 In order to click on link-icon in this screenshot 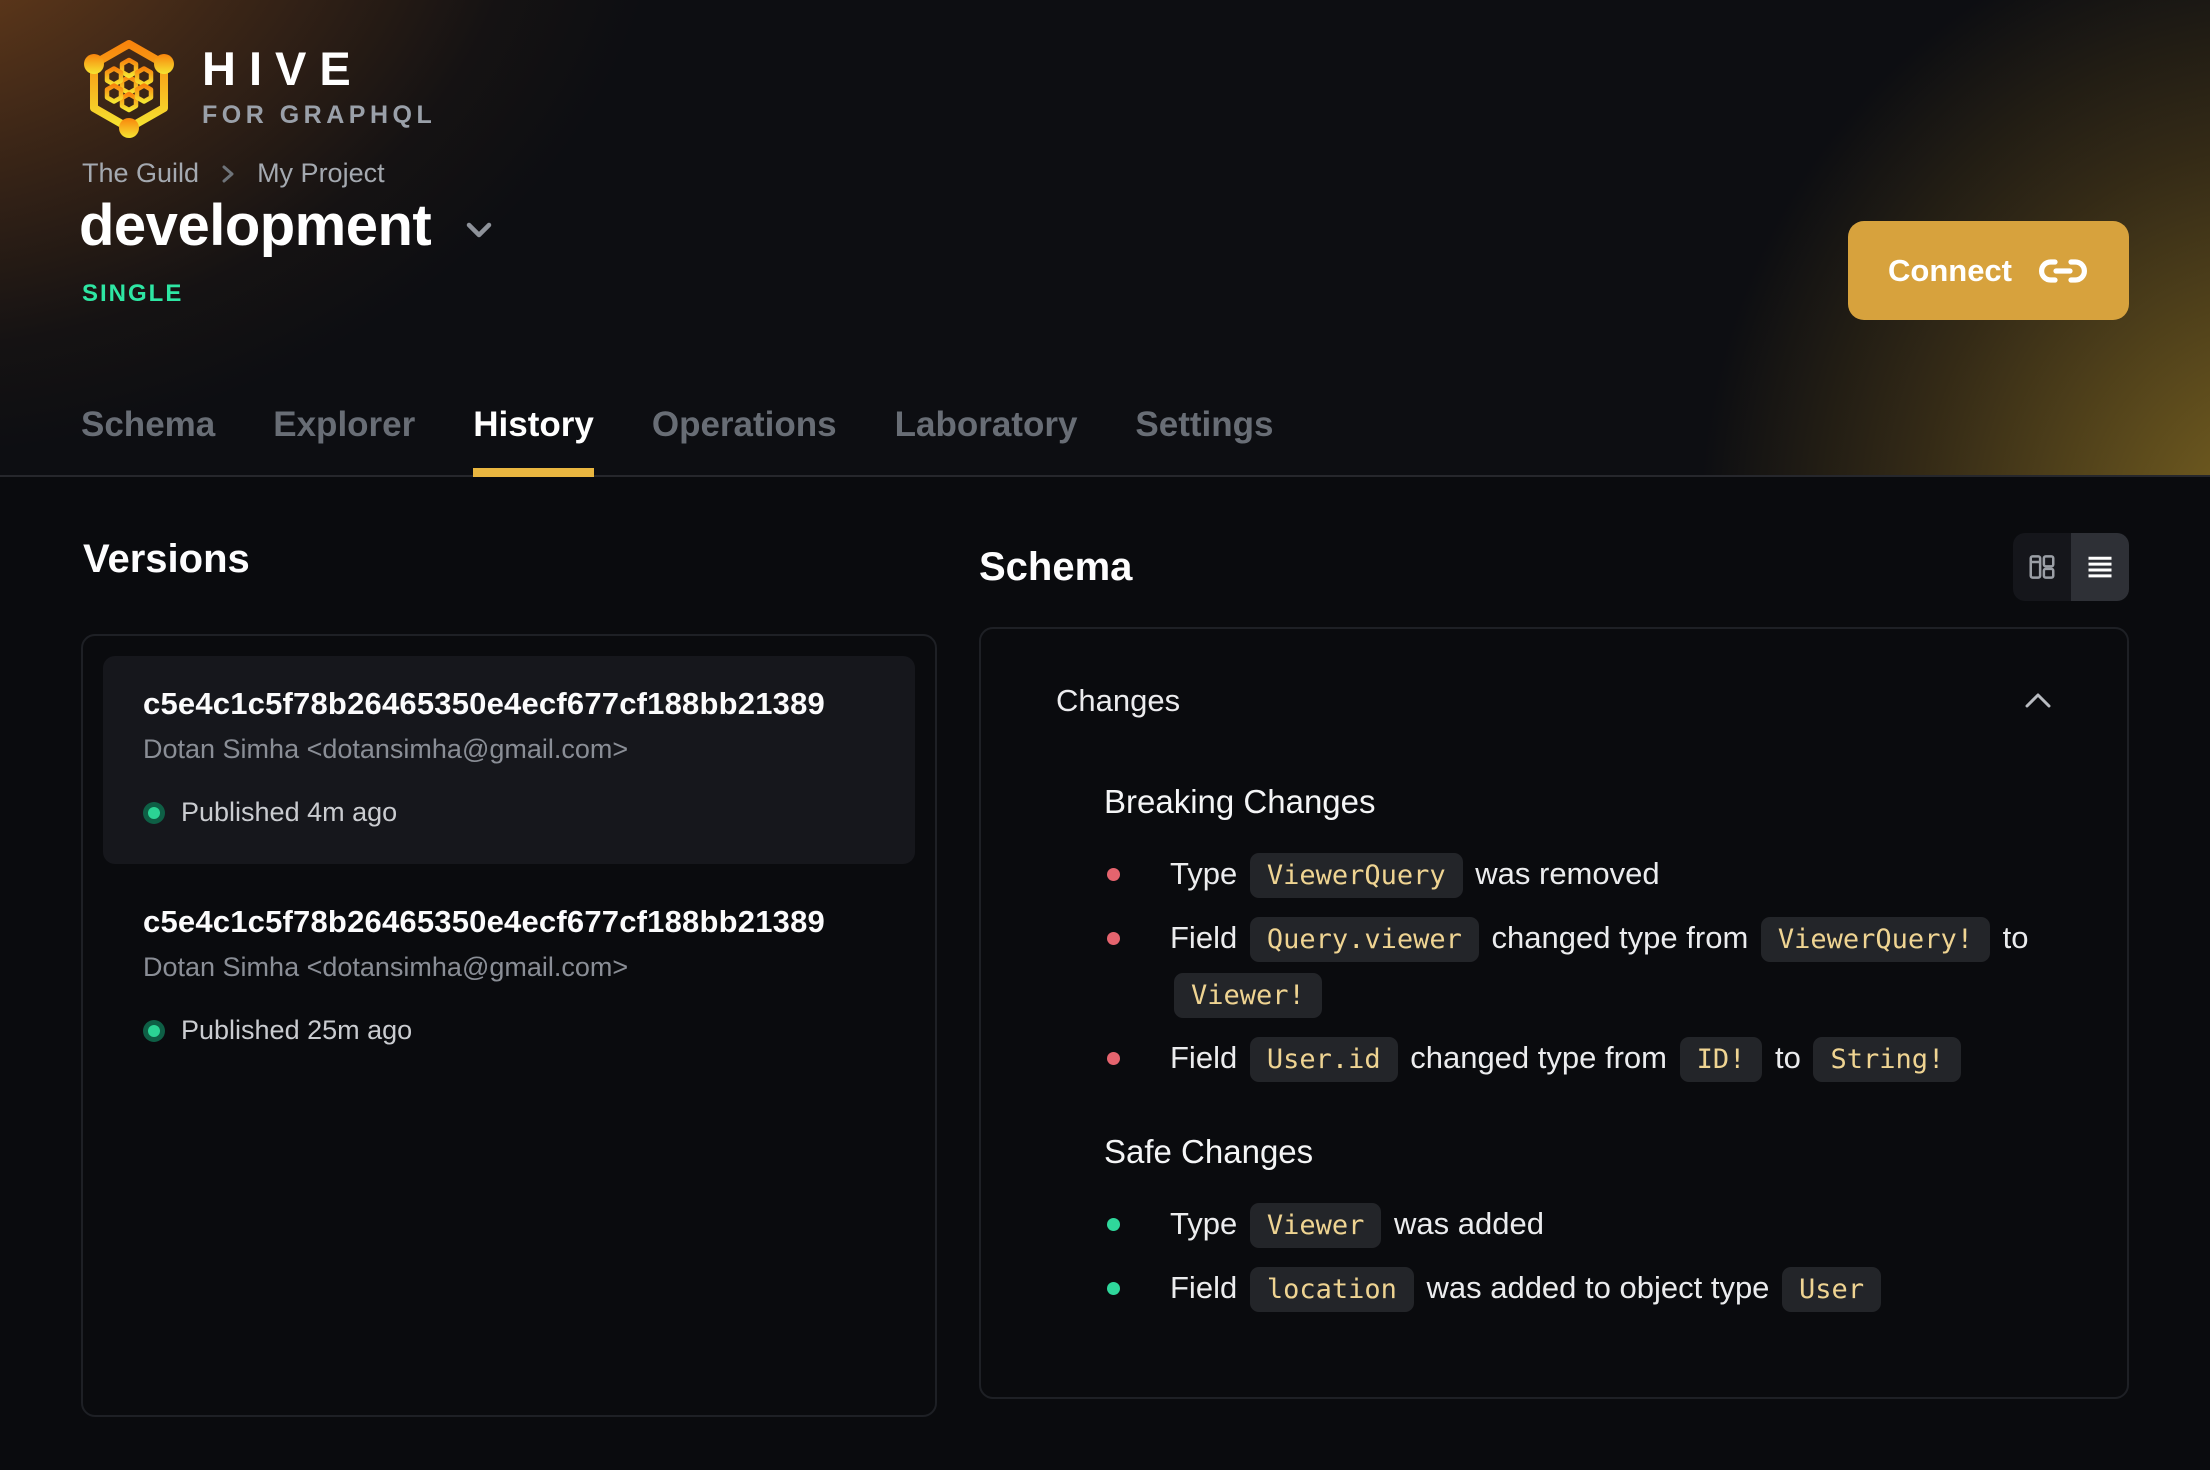, I will do `click(2063, 271)`.